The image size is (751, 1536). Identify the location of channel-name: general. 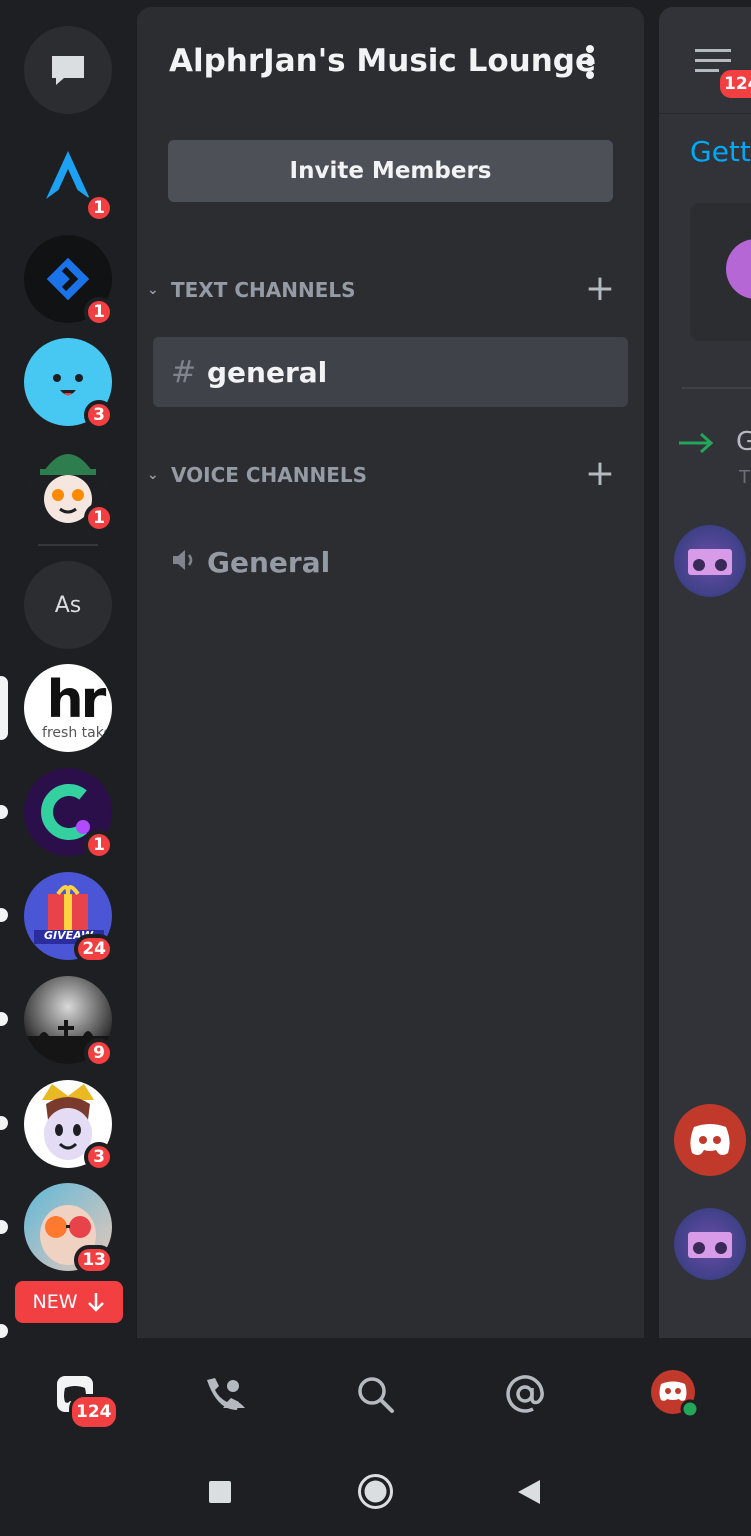
(267, 372).